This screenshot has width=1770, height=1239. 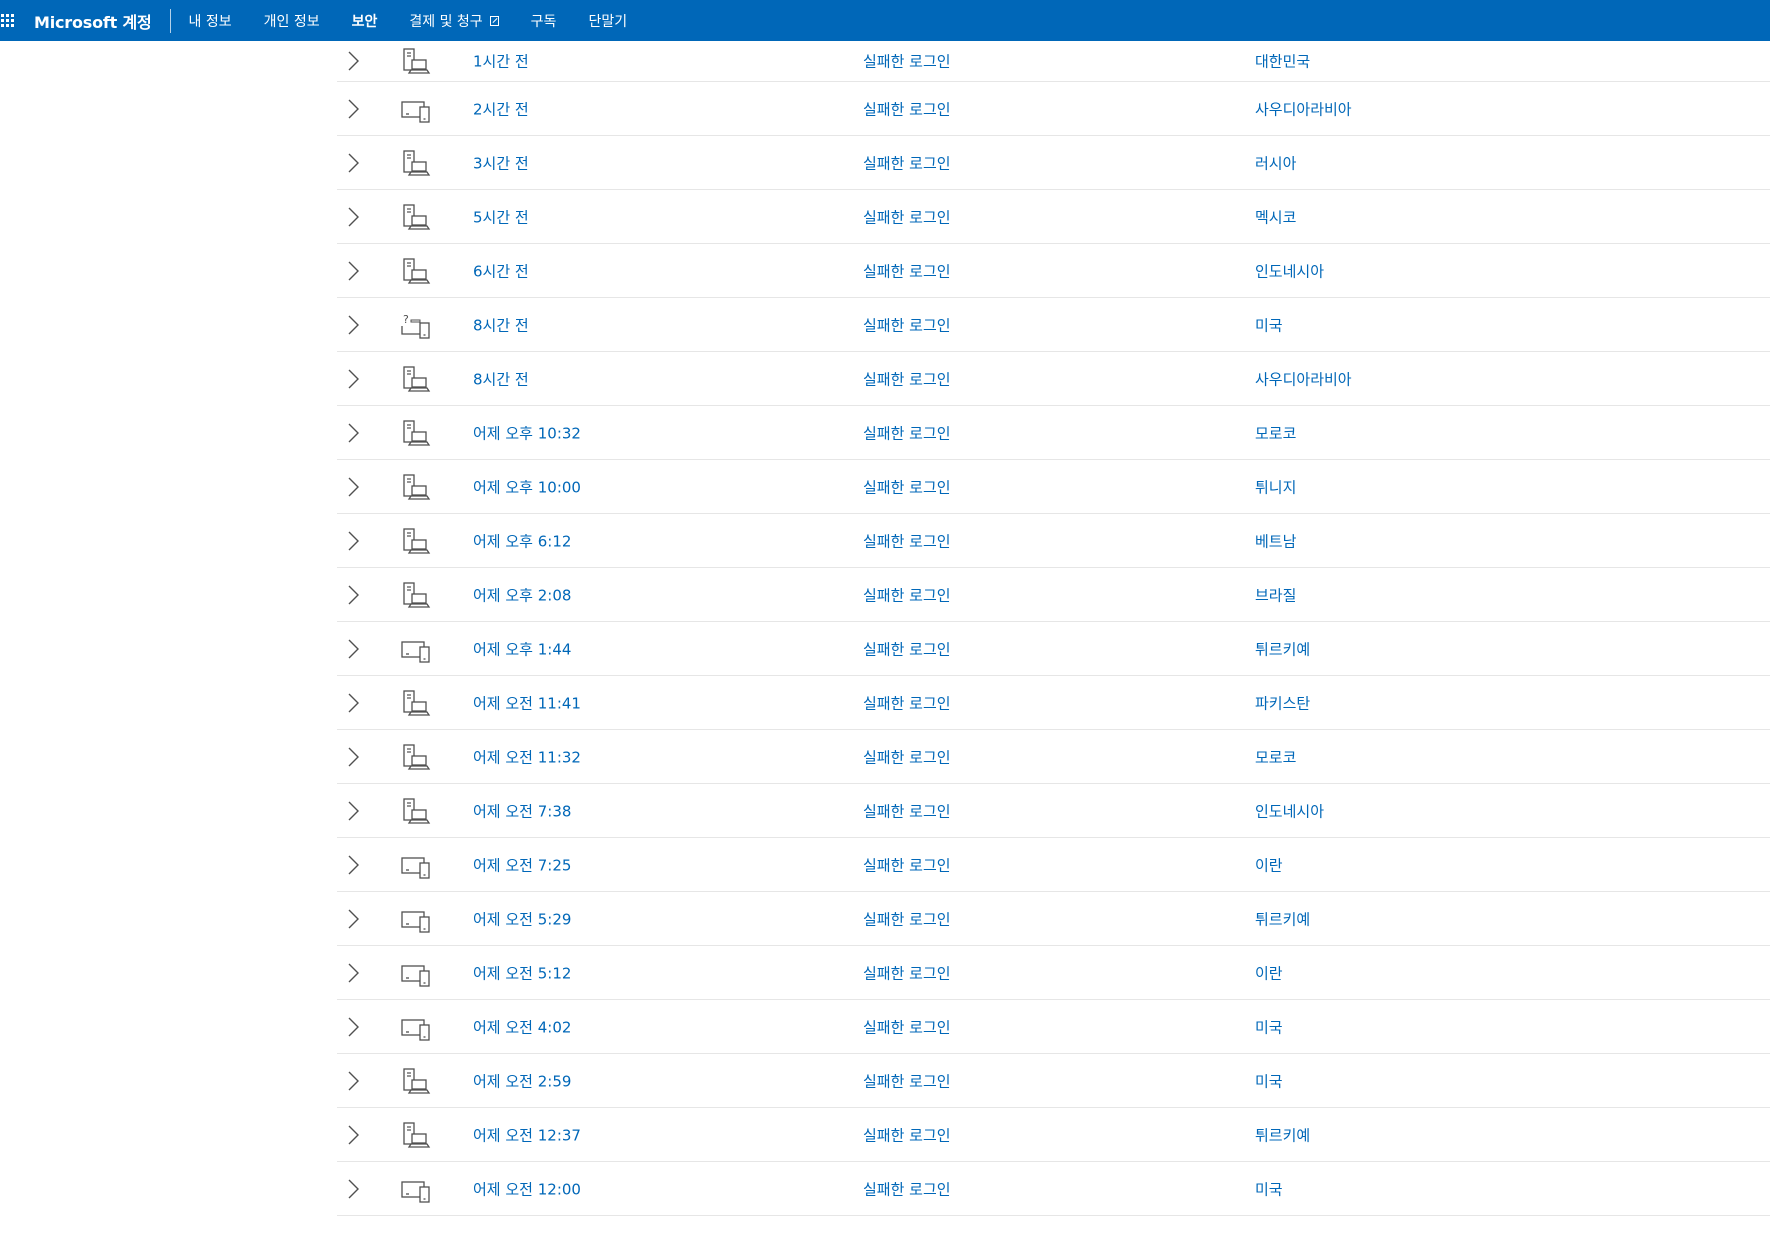 What do you see at coordinates (1053, 217) in the screenshot?
I see `activity-row: 5시간 전 실패한 로그인 멕시코` at bounding box center [1053, 217].